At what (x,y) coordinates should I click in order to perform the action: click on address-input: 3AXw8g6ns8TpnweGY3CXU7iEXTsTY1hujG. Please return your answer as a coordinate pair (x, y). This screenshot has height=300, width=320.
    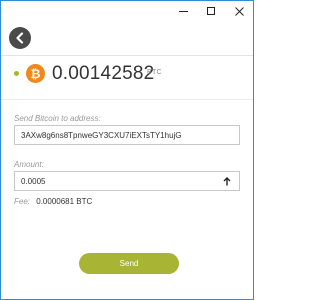
    Looking at the image, I should click on (127, 135).